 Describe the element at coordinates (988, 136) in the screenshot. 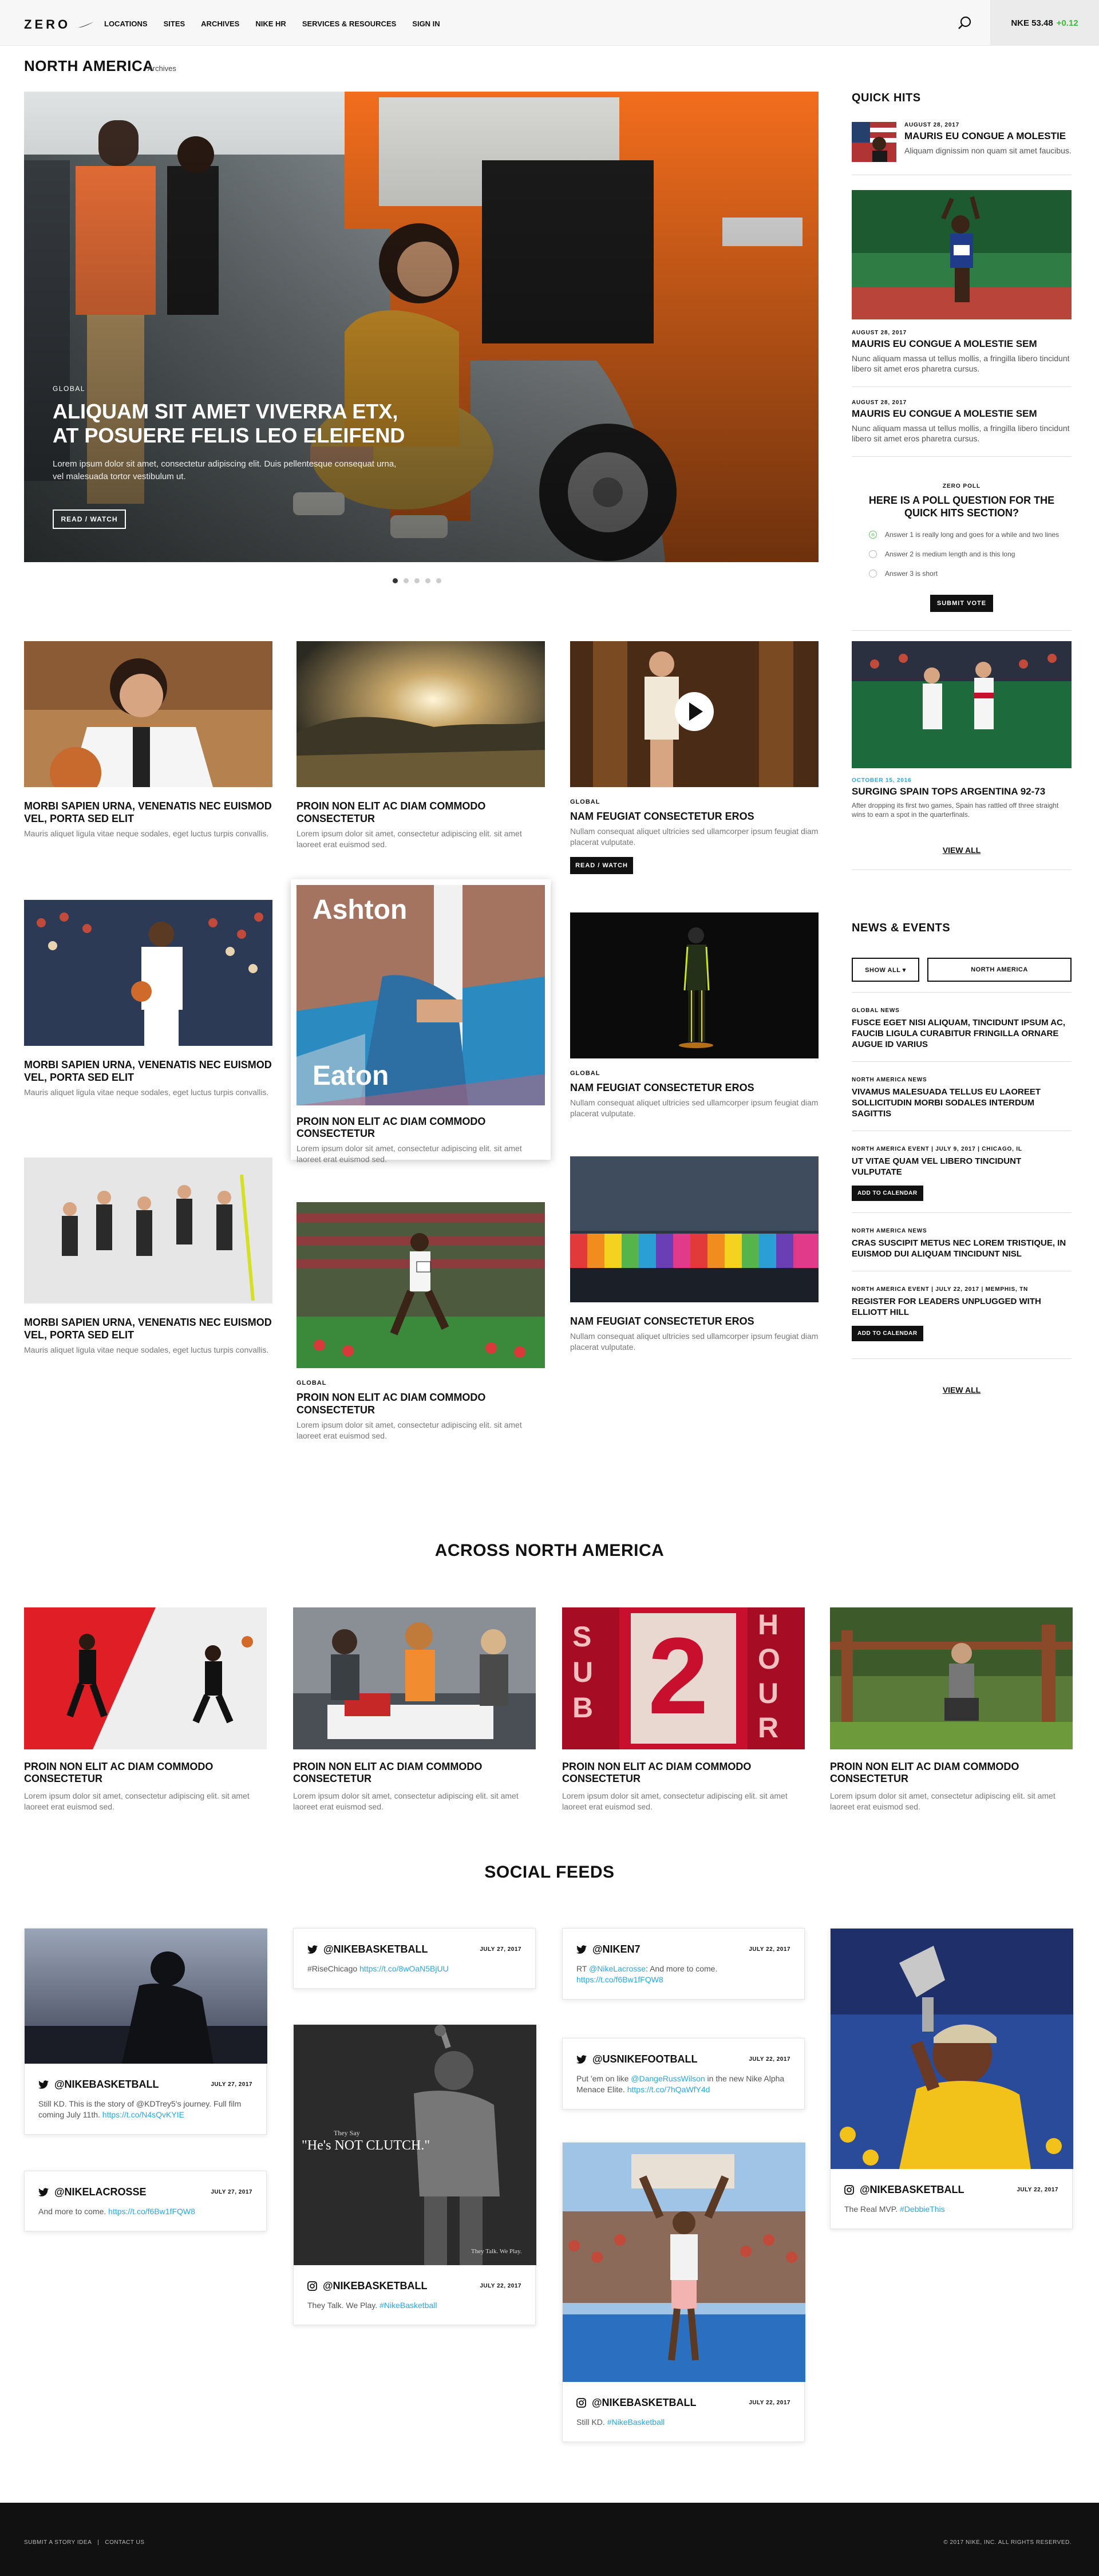

I see `quick-hit-title: MAURIS EU CONGUE A MOLESTIE` at that location.